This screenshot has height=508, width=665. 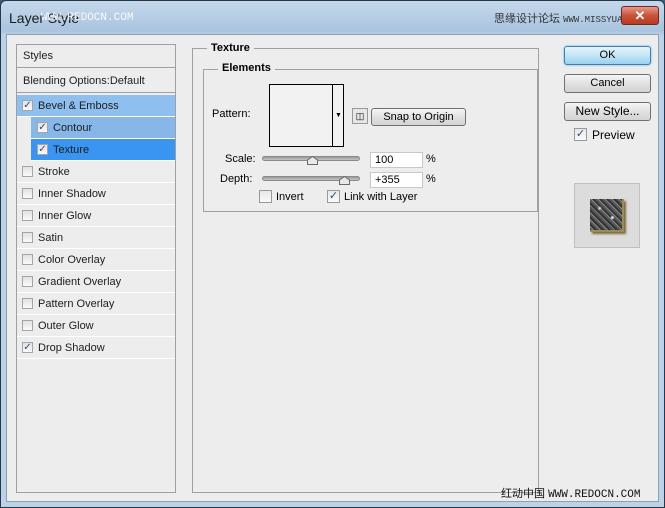 I want to click on close-icon: ✕, so click(x=640, y=15).